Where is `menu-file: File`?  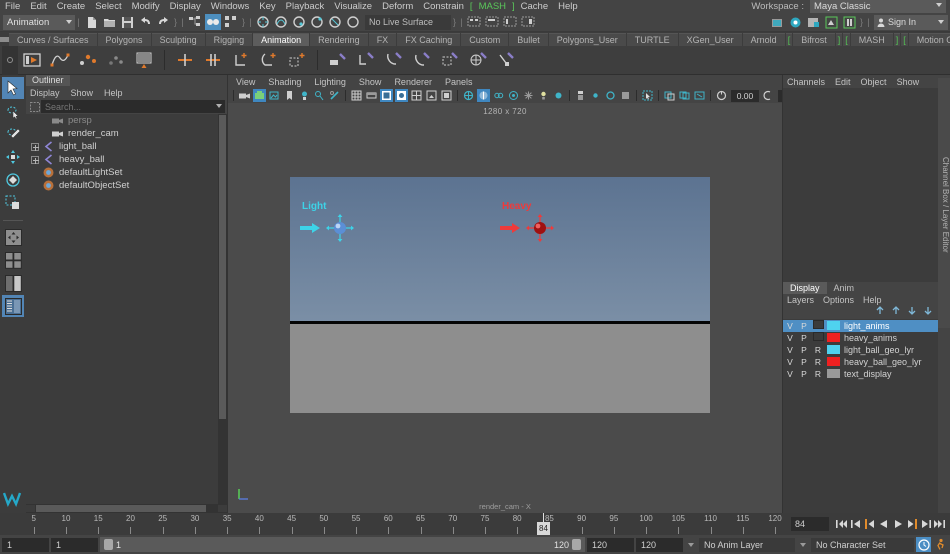
menu-file: File is located at coordinates (12, 6).